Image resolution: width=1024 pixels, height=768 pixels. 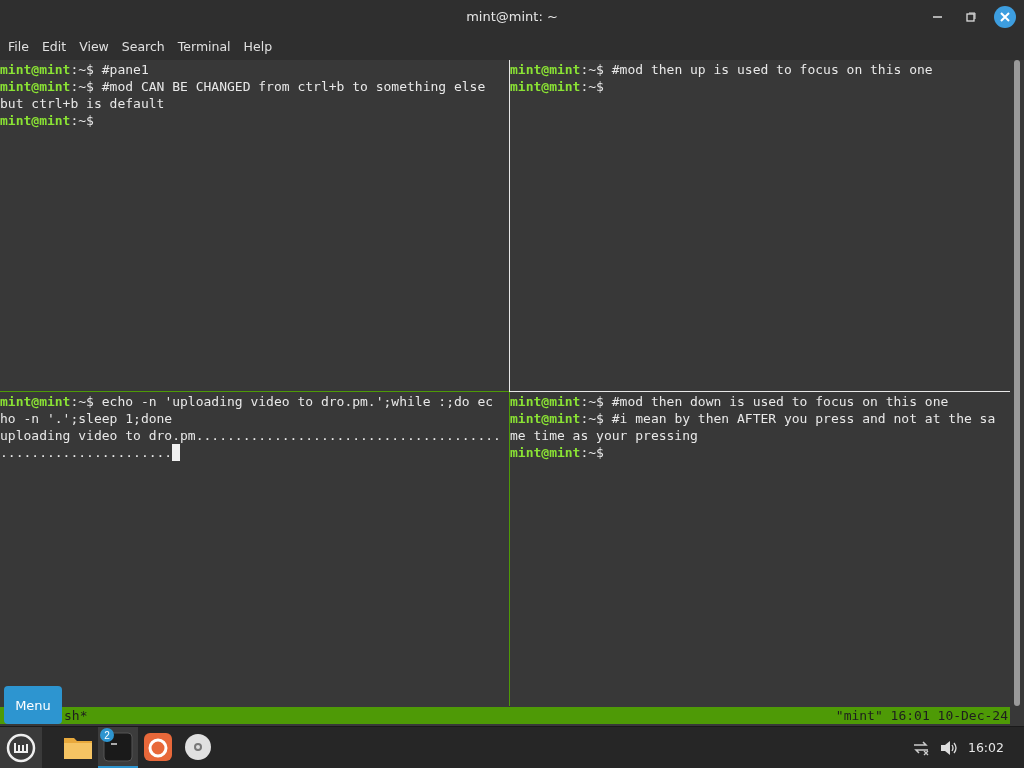 I want to click on mint-logo-icon, so click(x=21, y=747).